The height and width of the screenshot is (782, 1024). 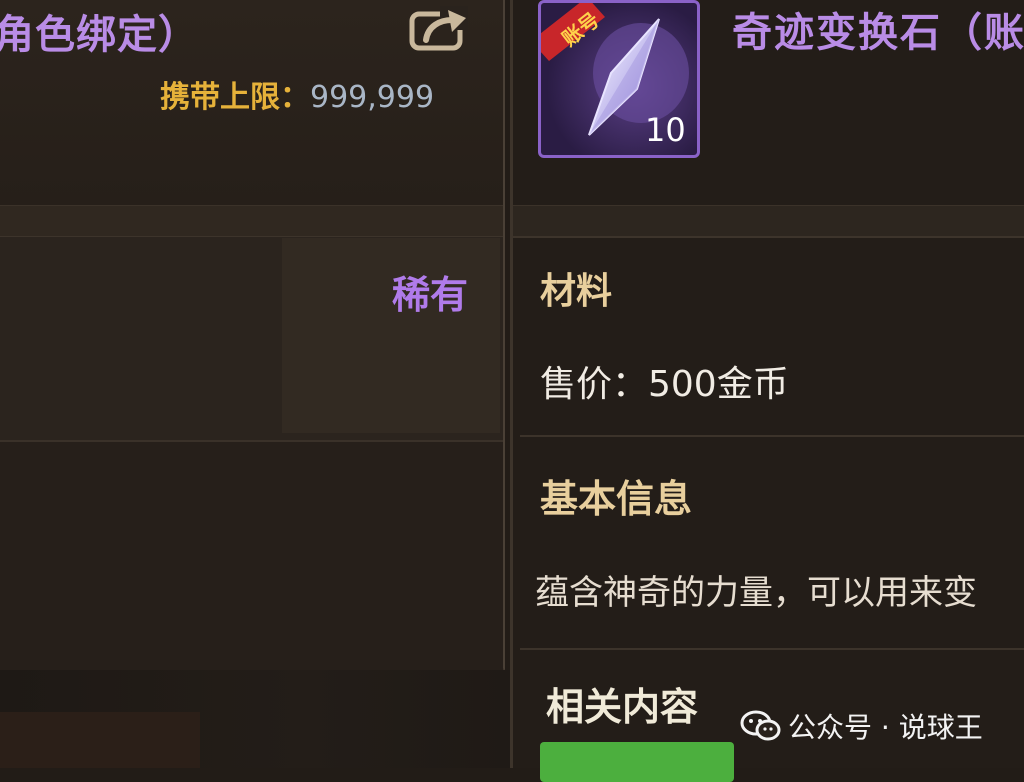 I want to click on wechat-icon, so click(x=760, y=725).